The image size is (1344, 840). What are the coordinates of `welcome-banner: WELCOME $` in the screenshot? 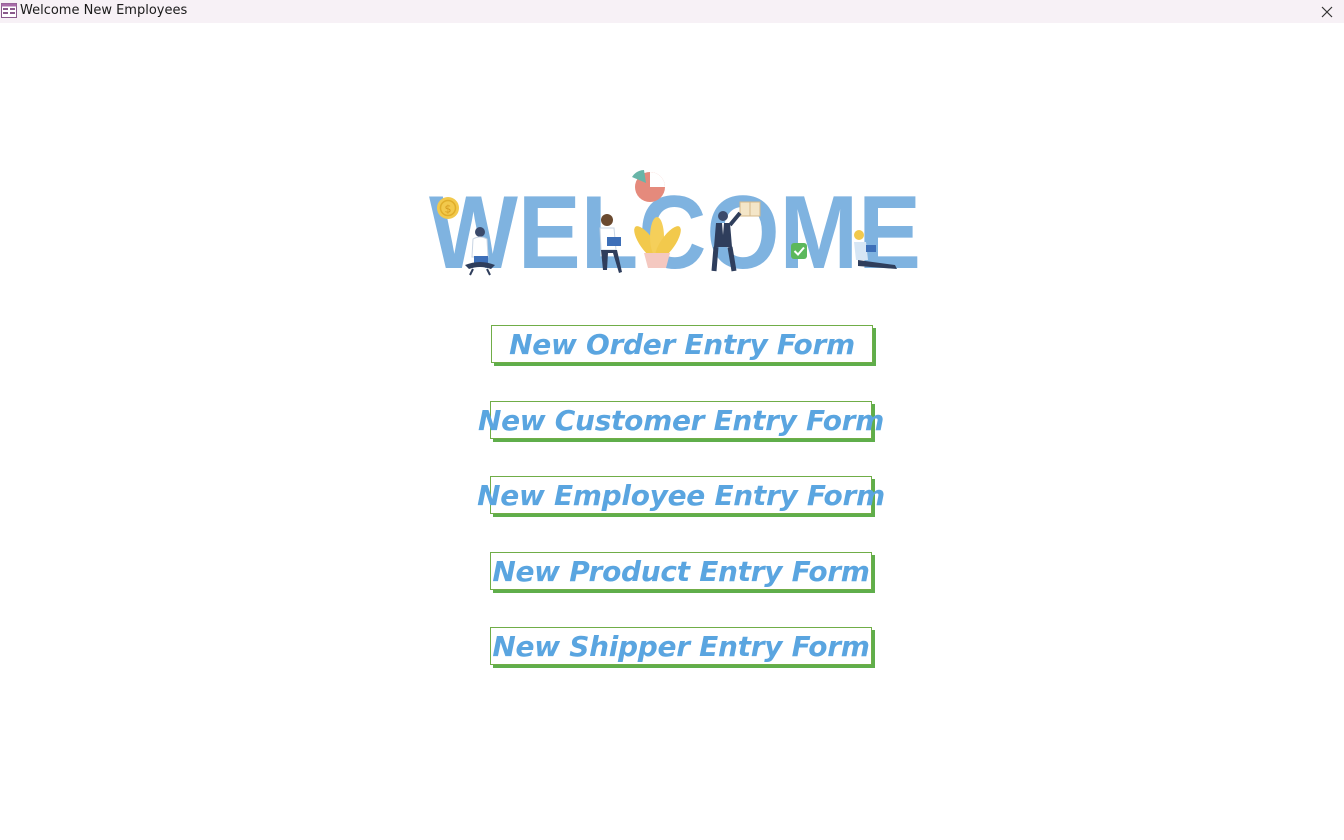 It's located at (675, 225).